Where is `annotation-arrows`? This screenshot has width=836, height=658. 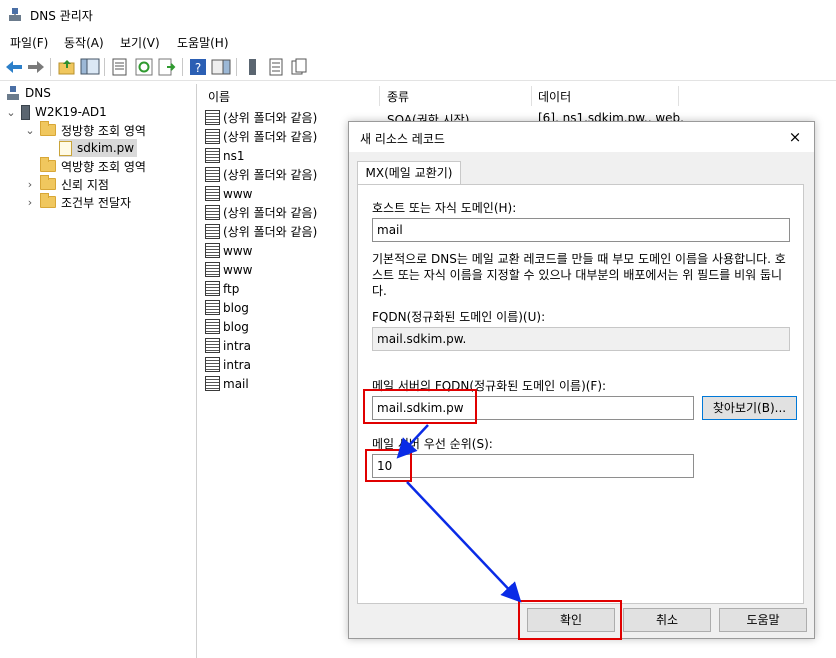 annotation-arrows is located at coordinates (459, 513).